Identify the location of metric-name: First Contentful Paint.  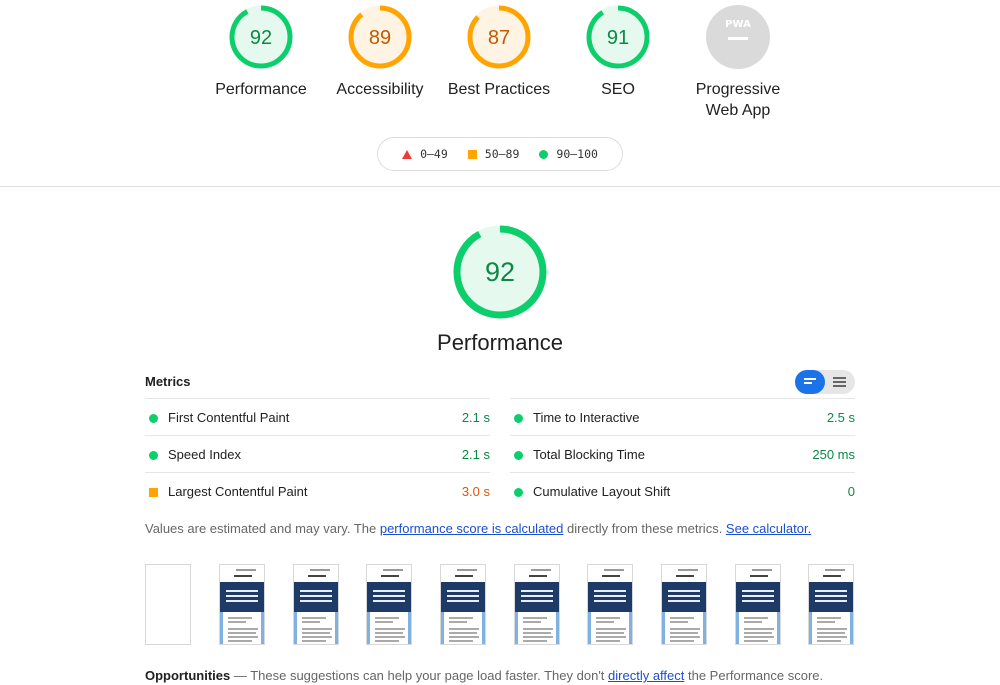
(229, 417).